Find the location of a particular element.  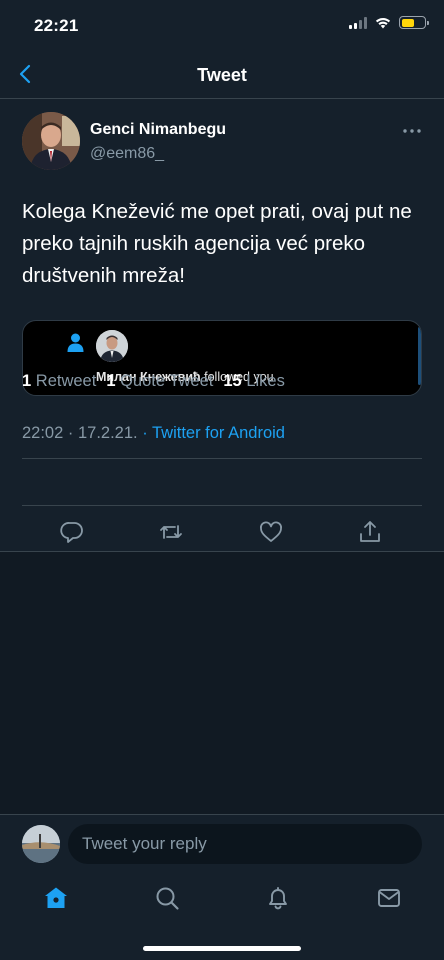

search-icon is located at coordinates (167, 898).